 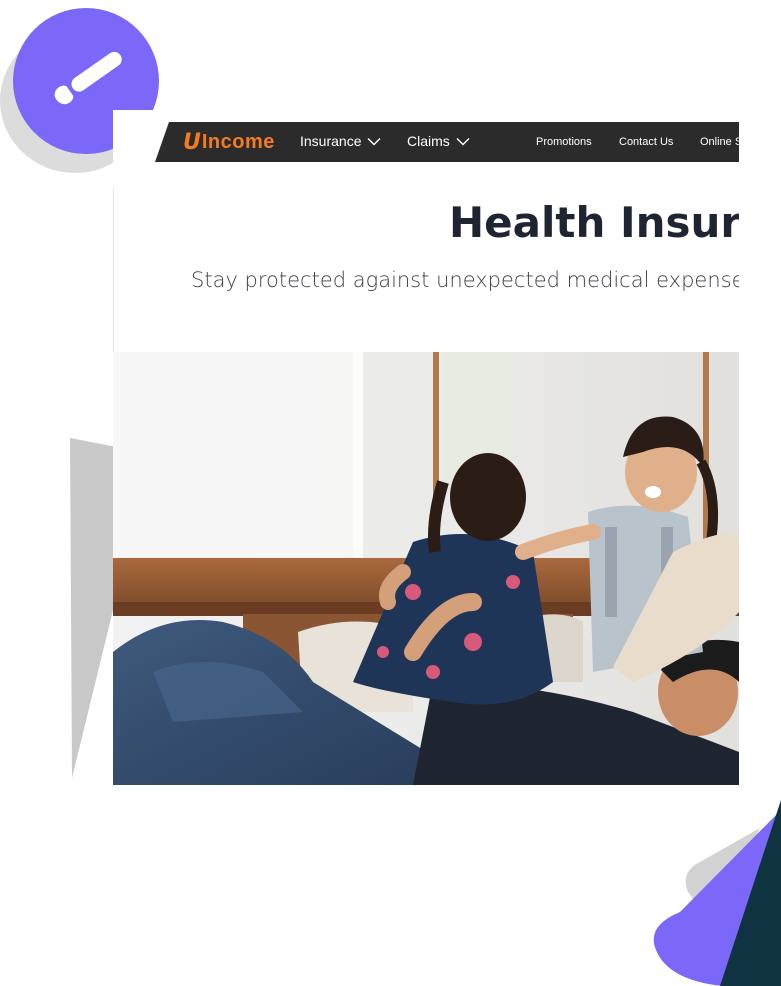 I want to click on hero-heading-container: Health Insura, so click(x=426, y=226).